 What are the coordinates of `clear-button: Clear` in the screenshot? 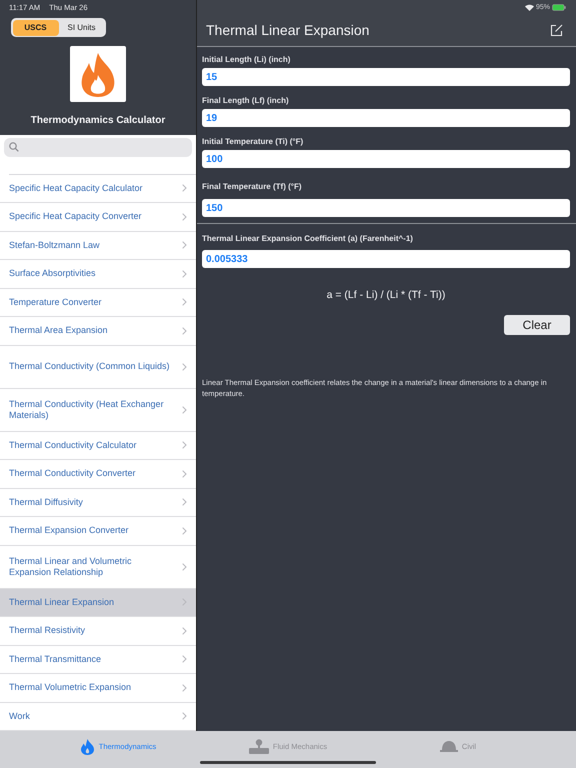 It's located at (537, 325).